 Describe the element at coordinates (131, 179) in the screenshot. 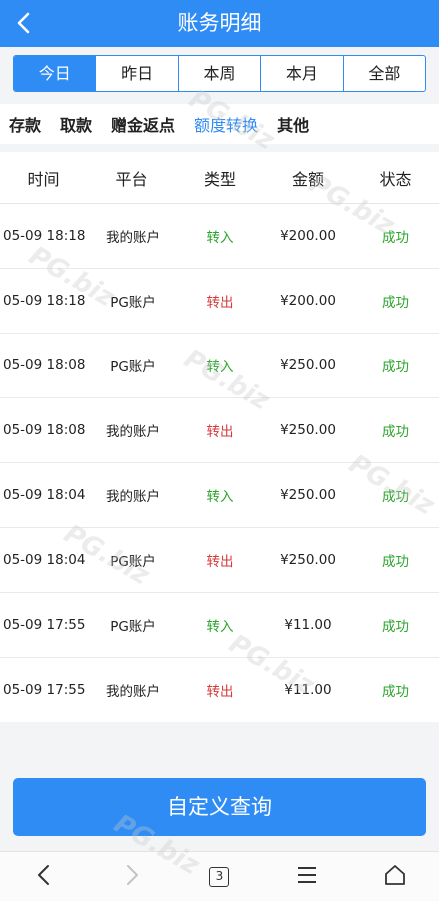

I see `column-header-platform: 平台` at that location.